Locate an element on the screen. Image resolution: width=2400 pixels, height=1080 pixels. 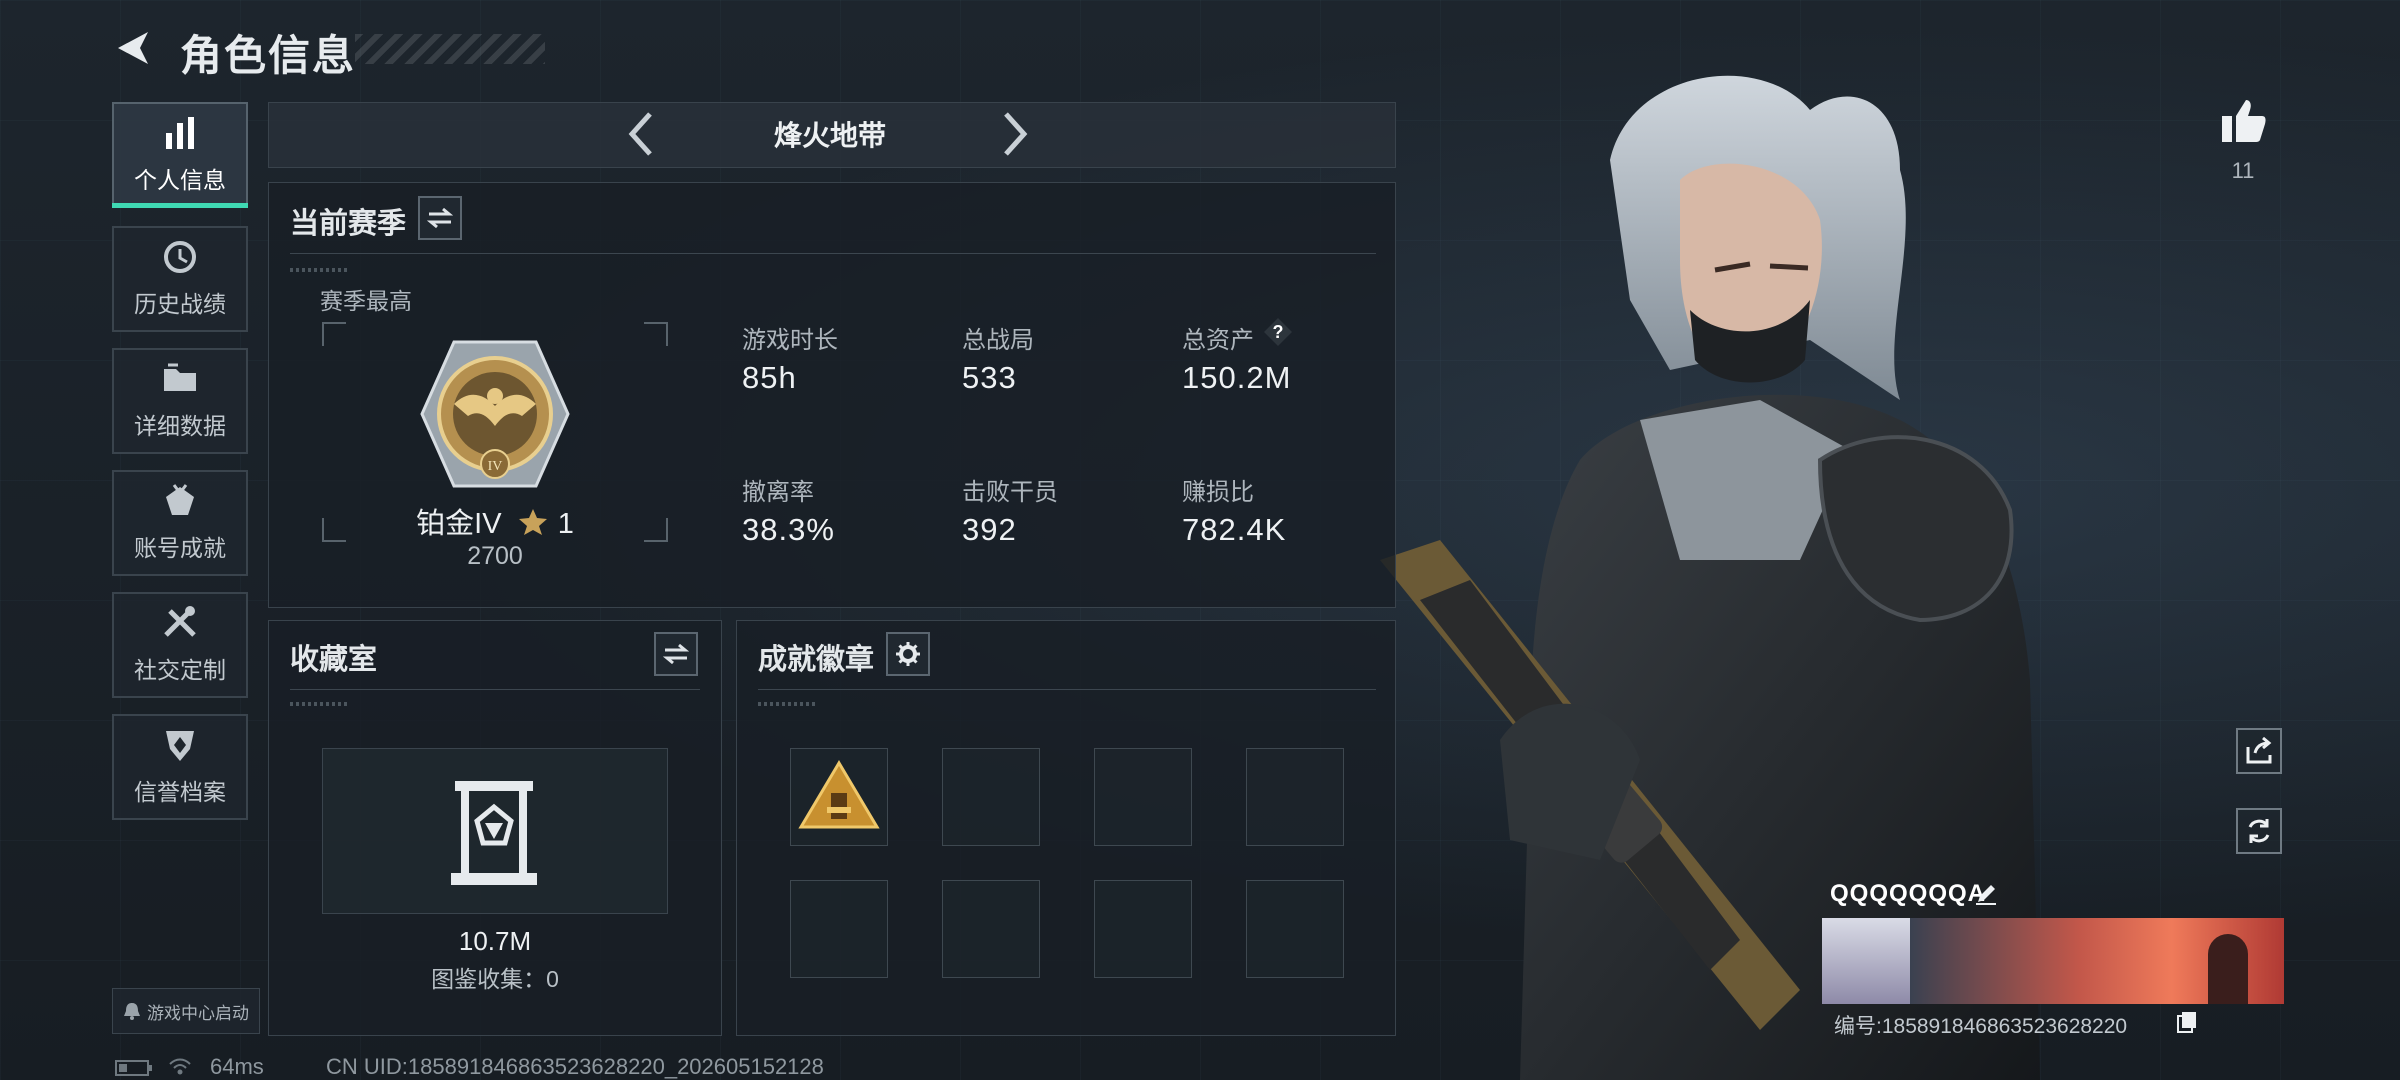
achievements-title: 成就徽章 is located at coordinates (816, 660).